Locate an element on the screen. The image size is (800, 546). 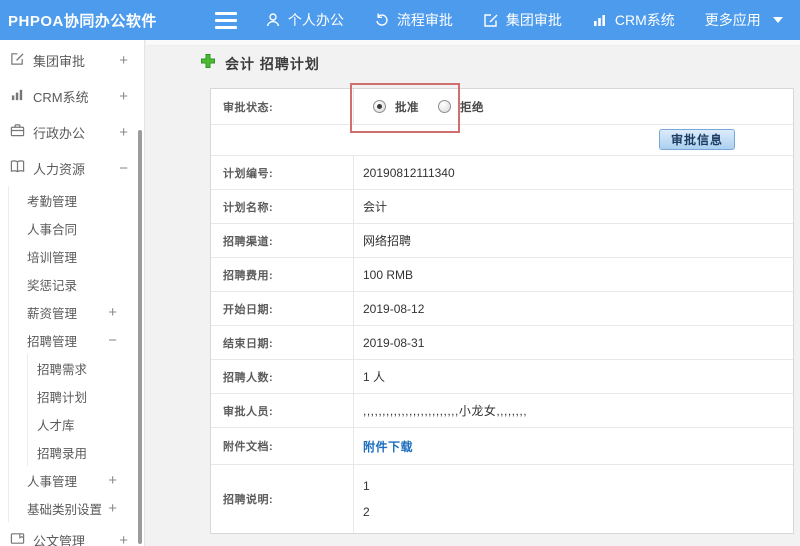
sidebar-item-group-approval: 集团审批 + is located at coordinates (72, 60).